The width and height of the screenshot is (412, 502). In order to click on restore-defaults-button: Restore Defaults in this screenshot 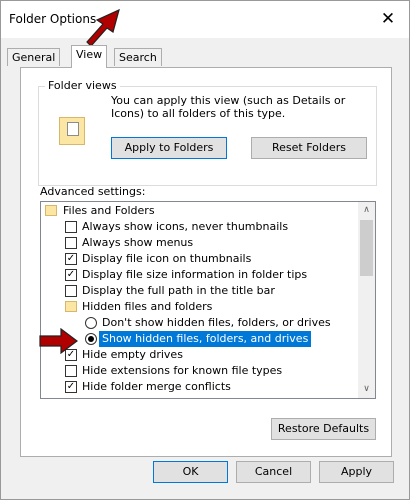, I will do `click(323, 429)`.